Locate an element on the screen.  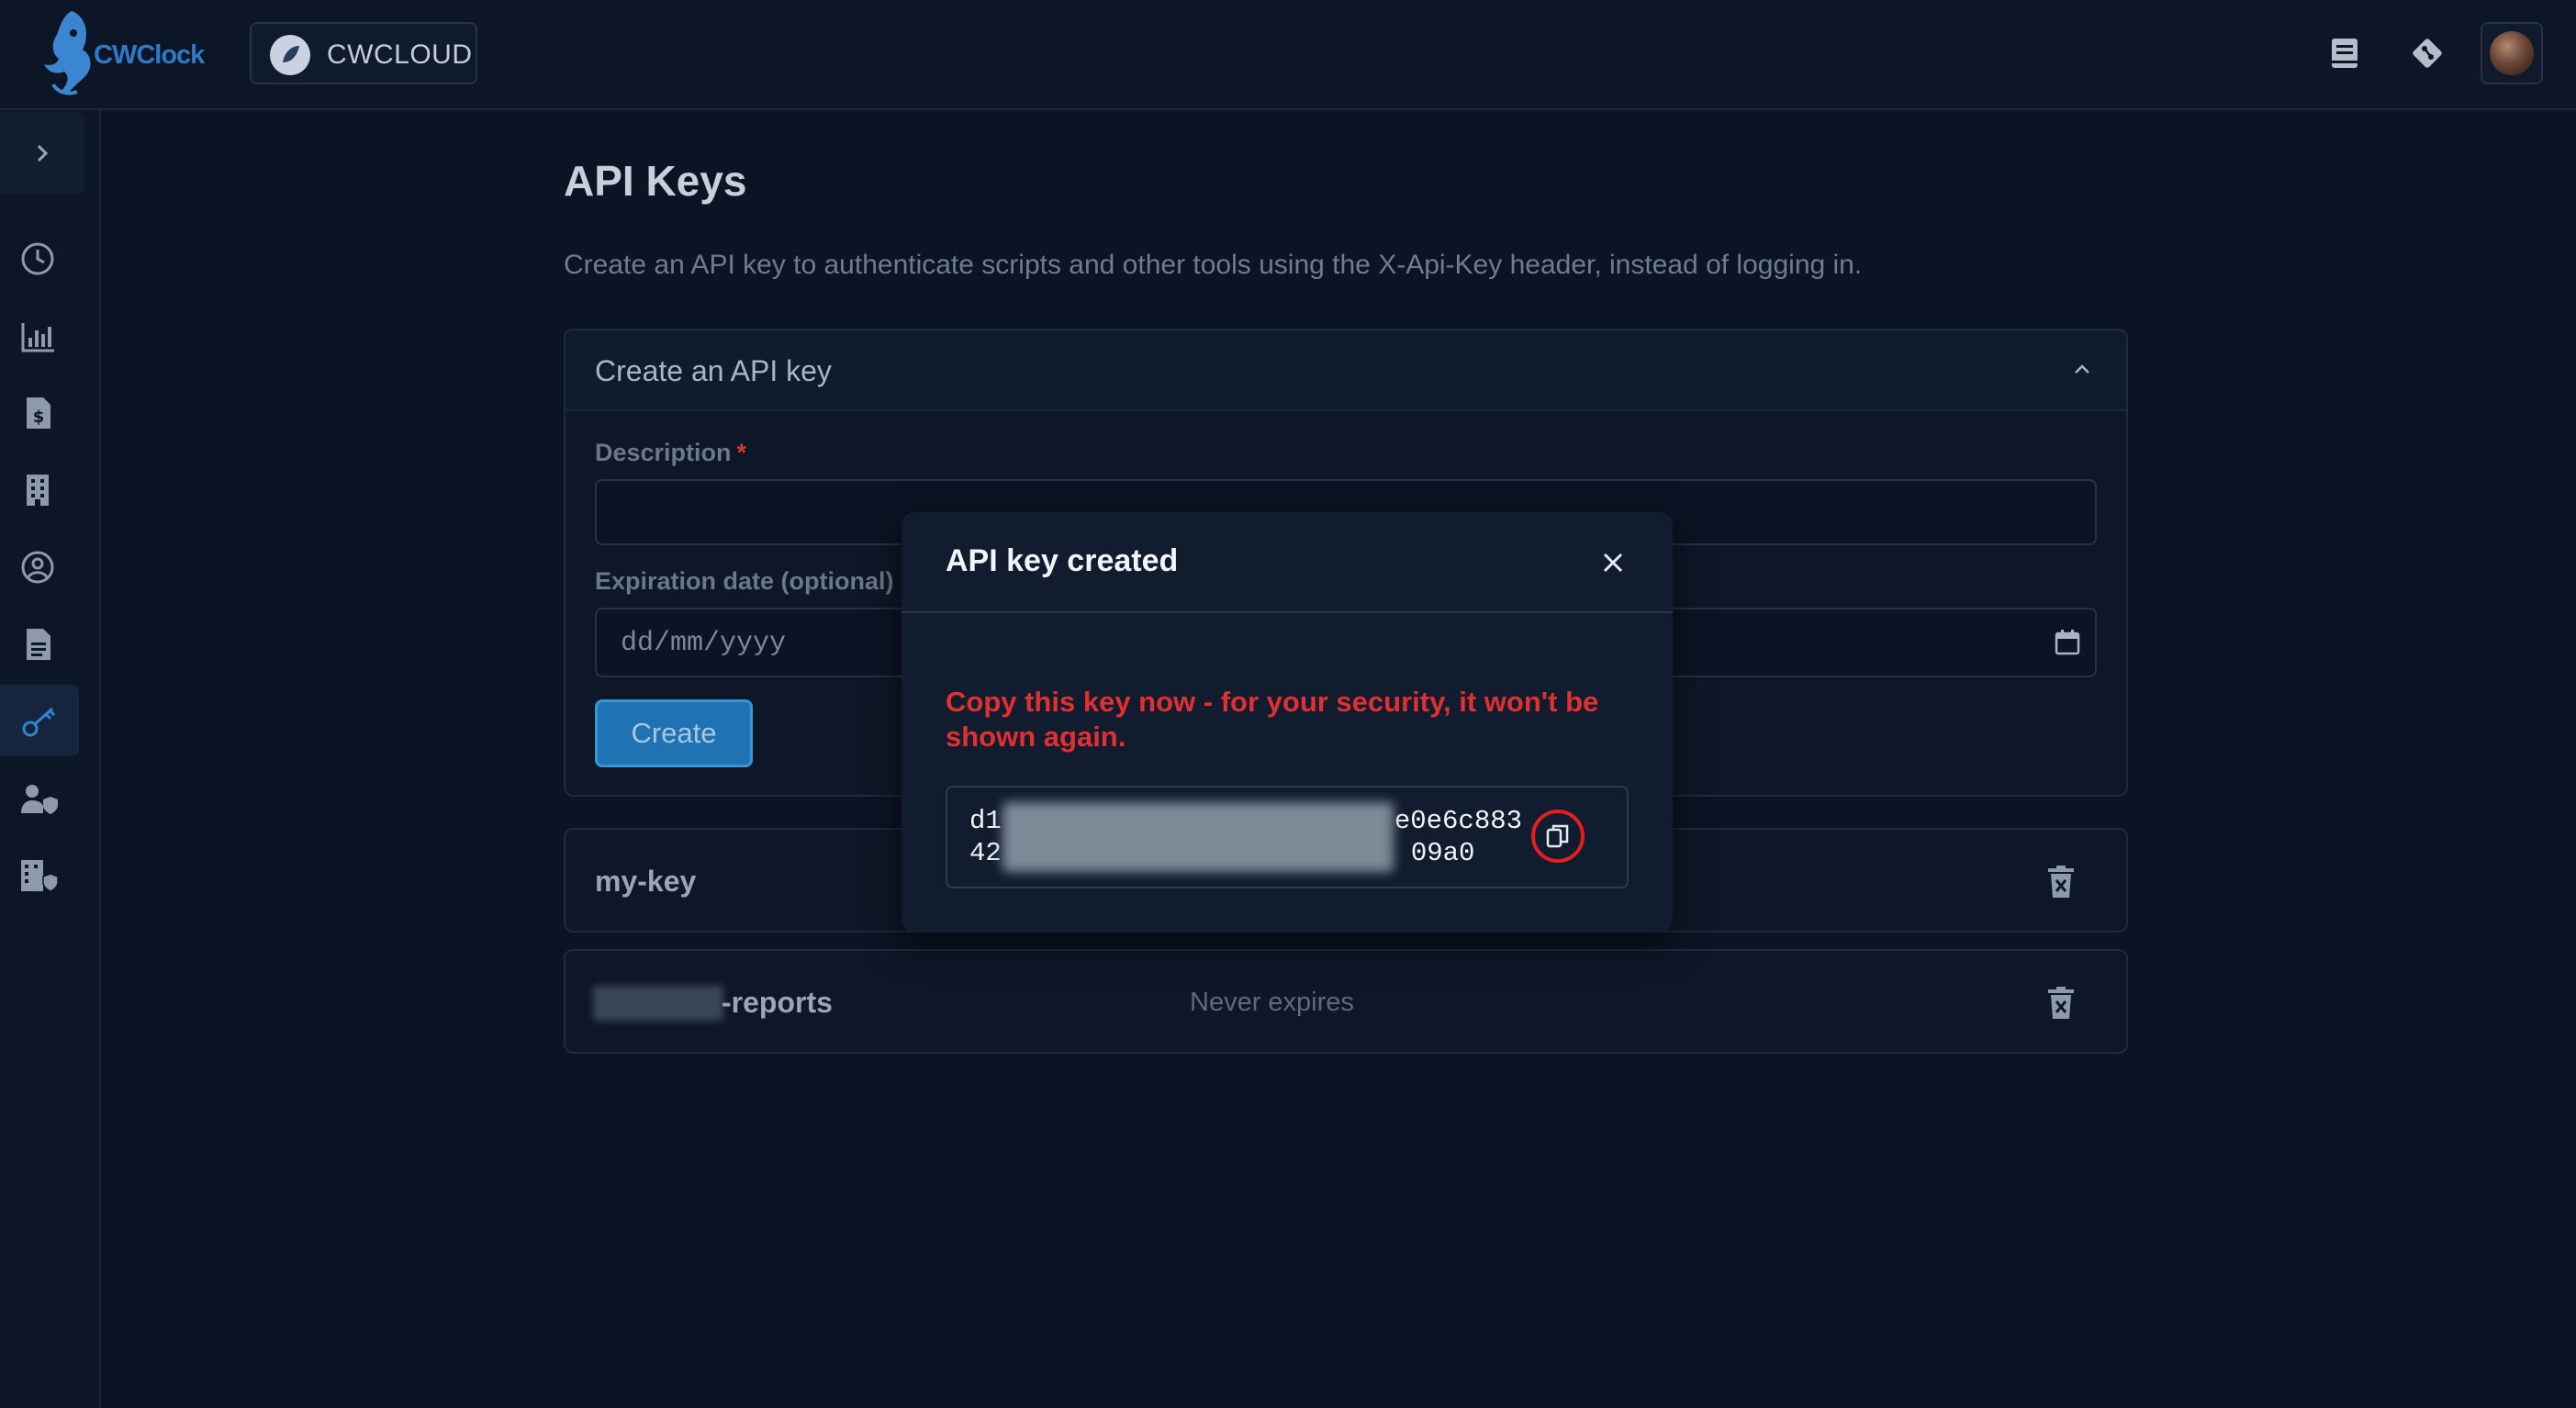
close-icon is located at coordinates (1613, 562).